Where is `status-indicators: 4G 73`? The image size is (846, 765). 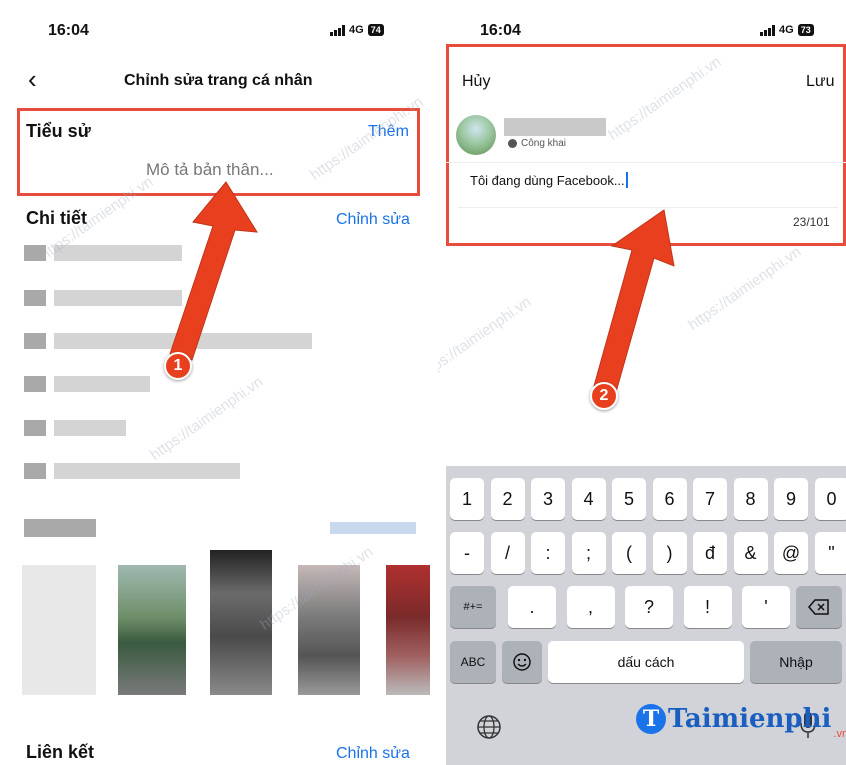
status-indicators: 4G 73 is located at coordinates (787, 30).